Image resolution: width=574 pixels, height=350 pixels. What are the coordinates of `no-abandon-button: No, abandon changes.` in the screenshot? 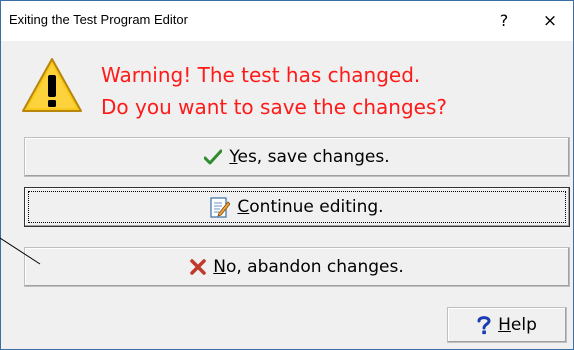 It's located at (297, 267).